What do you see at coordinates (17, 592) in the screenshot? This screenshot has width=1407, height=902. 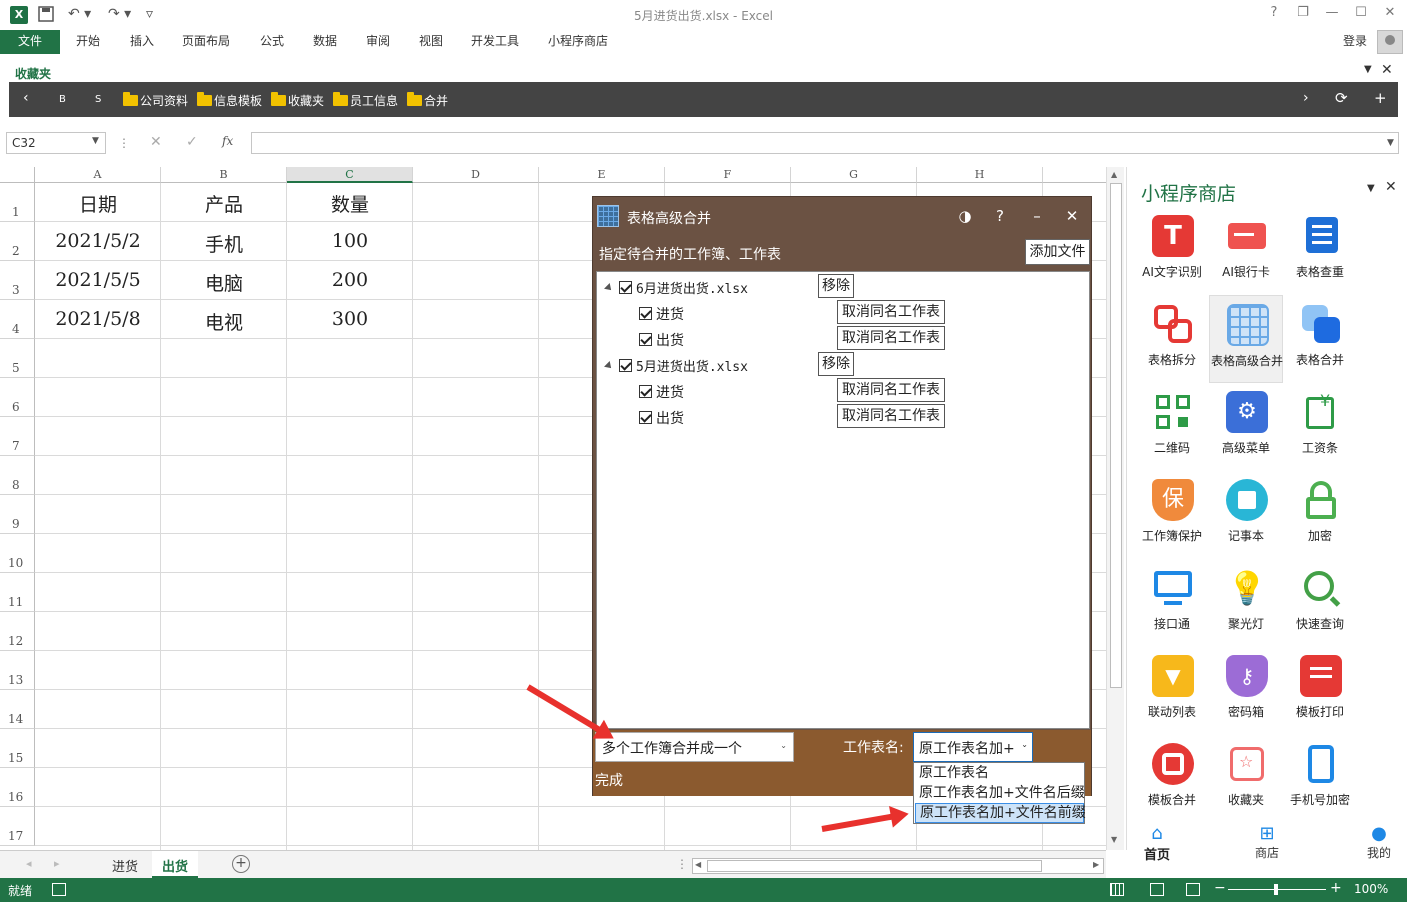 I see `row-header: 11` at bounding box center [17, 592].